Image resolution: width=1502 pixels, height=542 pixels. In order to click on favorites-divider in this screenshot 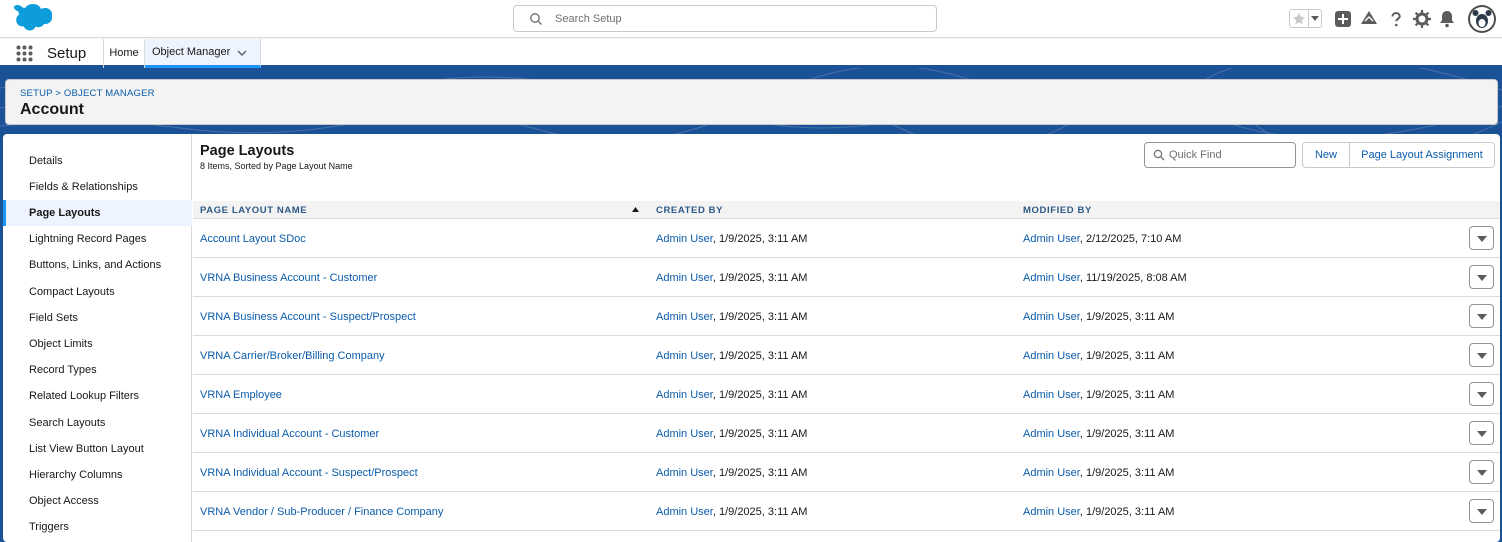, I will do `click(1308, 18)`.